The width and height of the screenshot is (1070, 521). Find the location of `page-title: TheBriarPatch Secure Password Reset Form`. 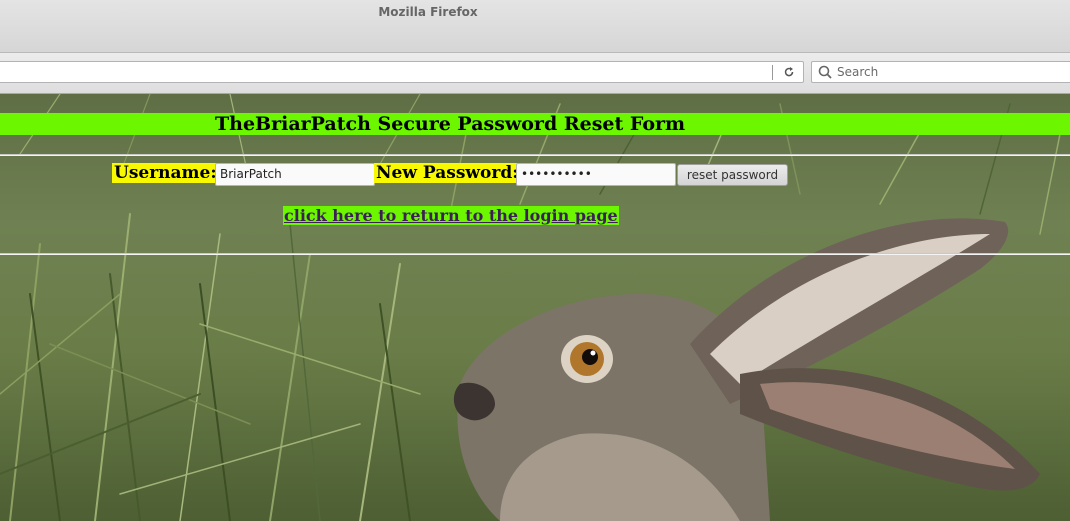

page-title: TheBriarPatch Secure Password Reset Form is located at coordinates (450, 124).